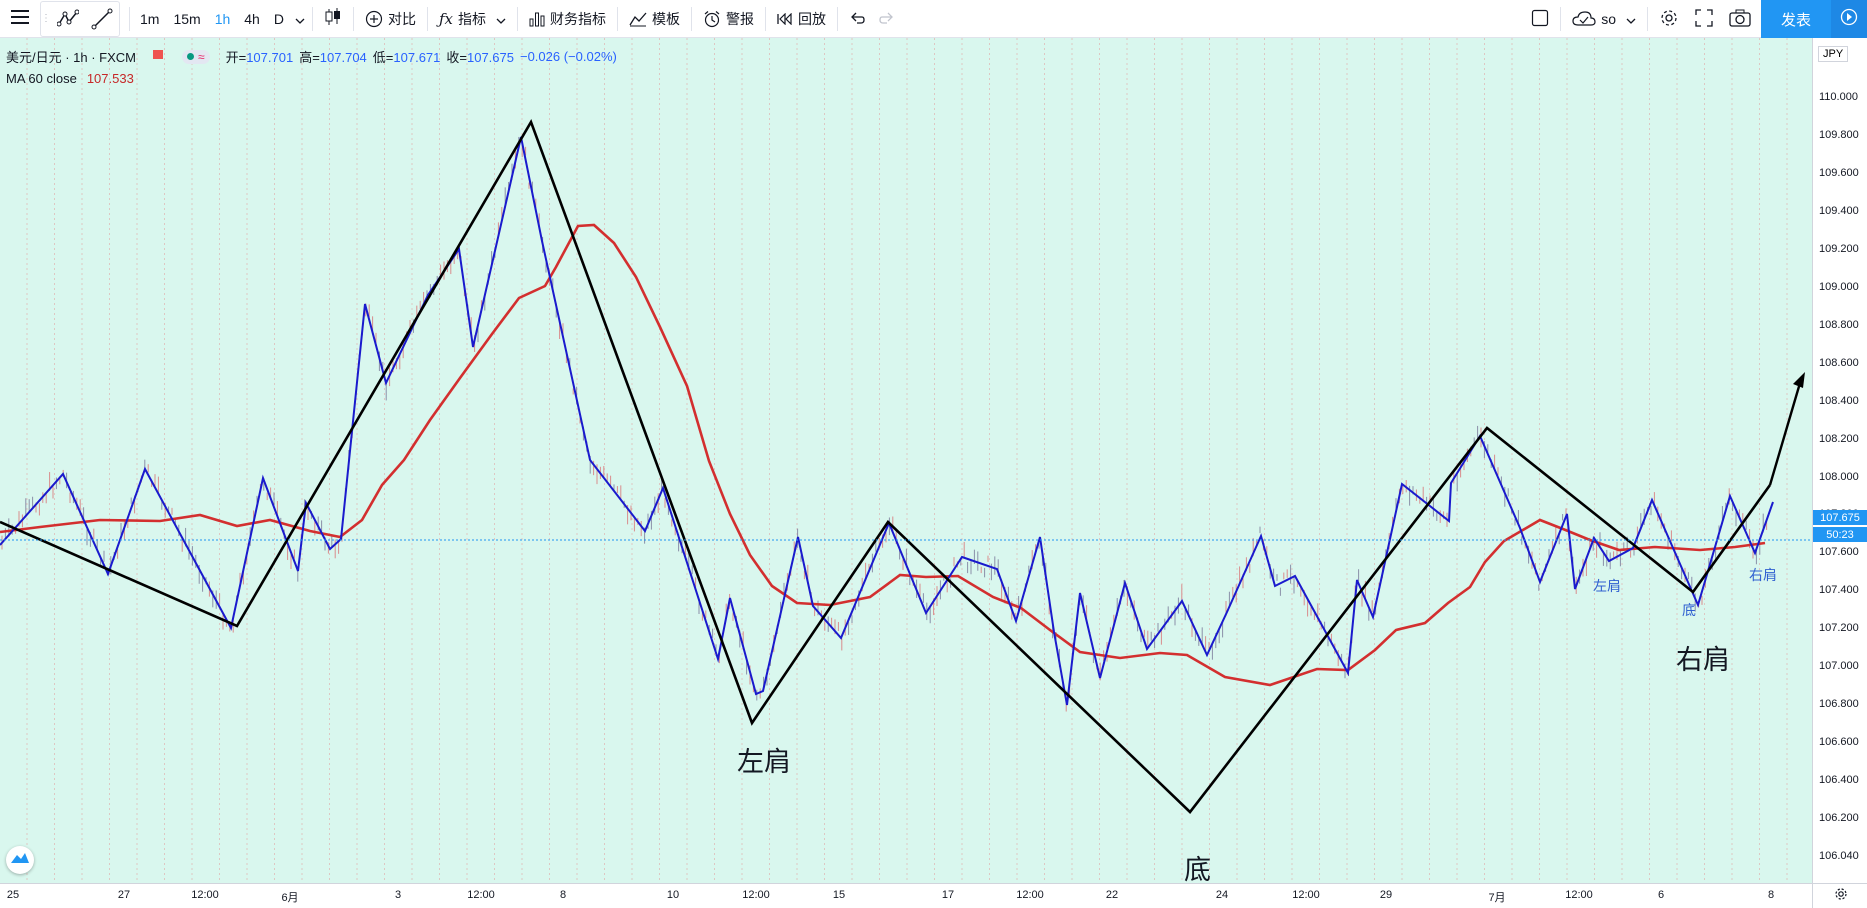  I want to click on price-tick-label: 107.000, so click(1839, 666).